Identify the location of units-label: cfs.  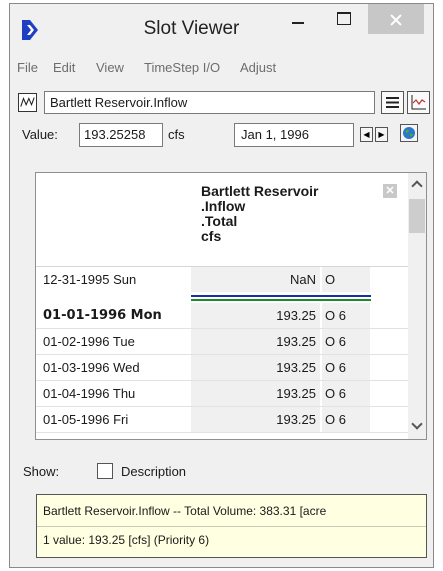
(176, 134).